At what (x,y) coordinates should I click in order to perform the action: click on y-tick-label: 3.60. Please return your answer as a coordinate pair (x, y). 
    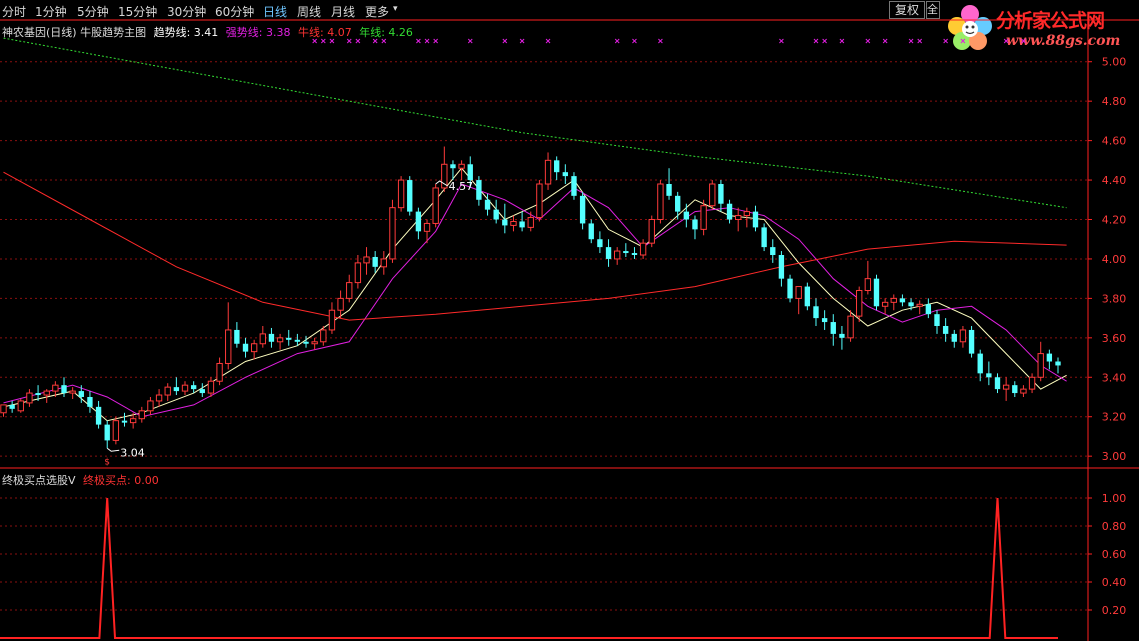
    Looking at the image, I should click on (1114, 338).